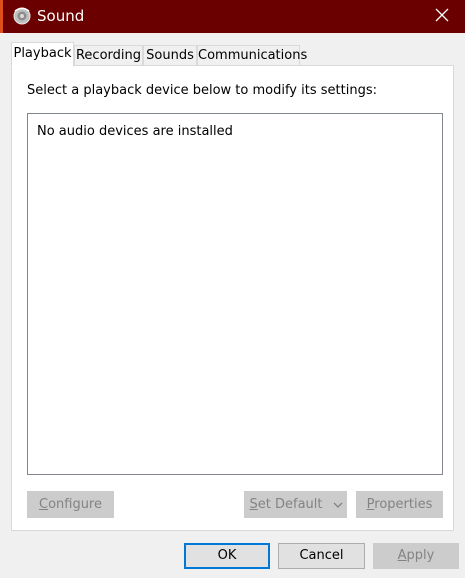 This screenshot has height=578, width=465. I want to click on apply-button: Apply, so click(416, 556).